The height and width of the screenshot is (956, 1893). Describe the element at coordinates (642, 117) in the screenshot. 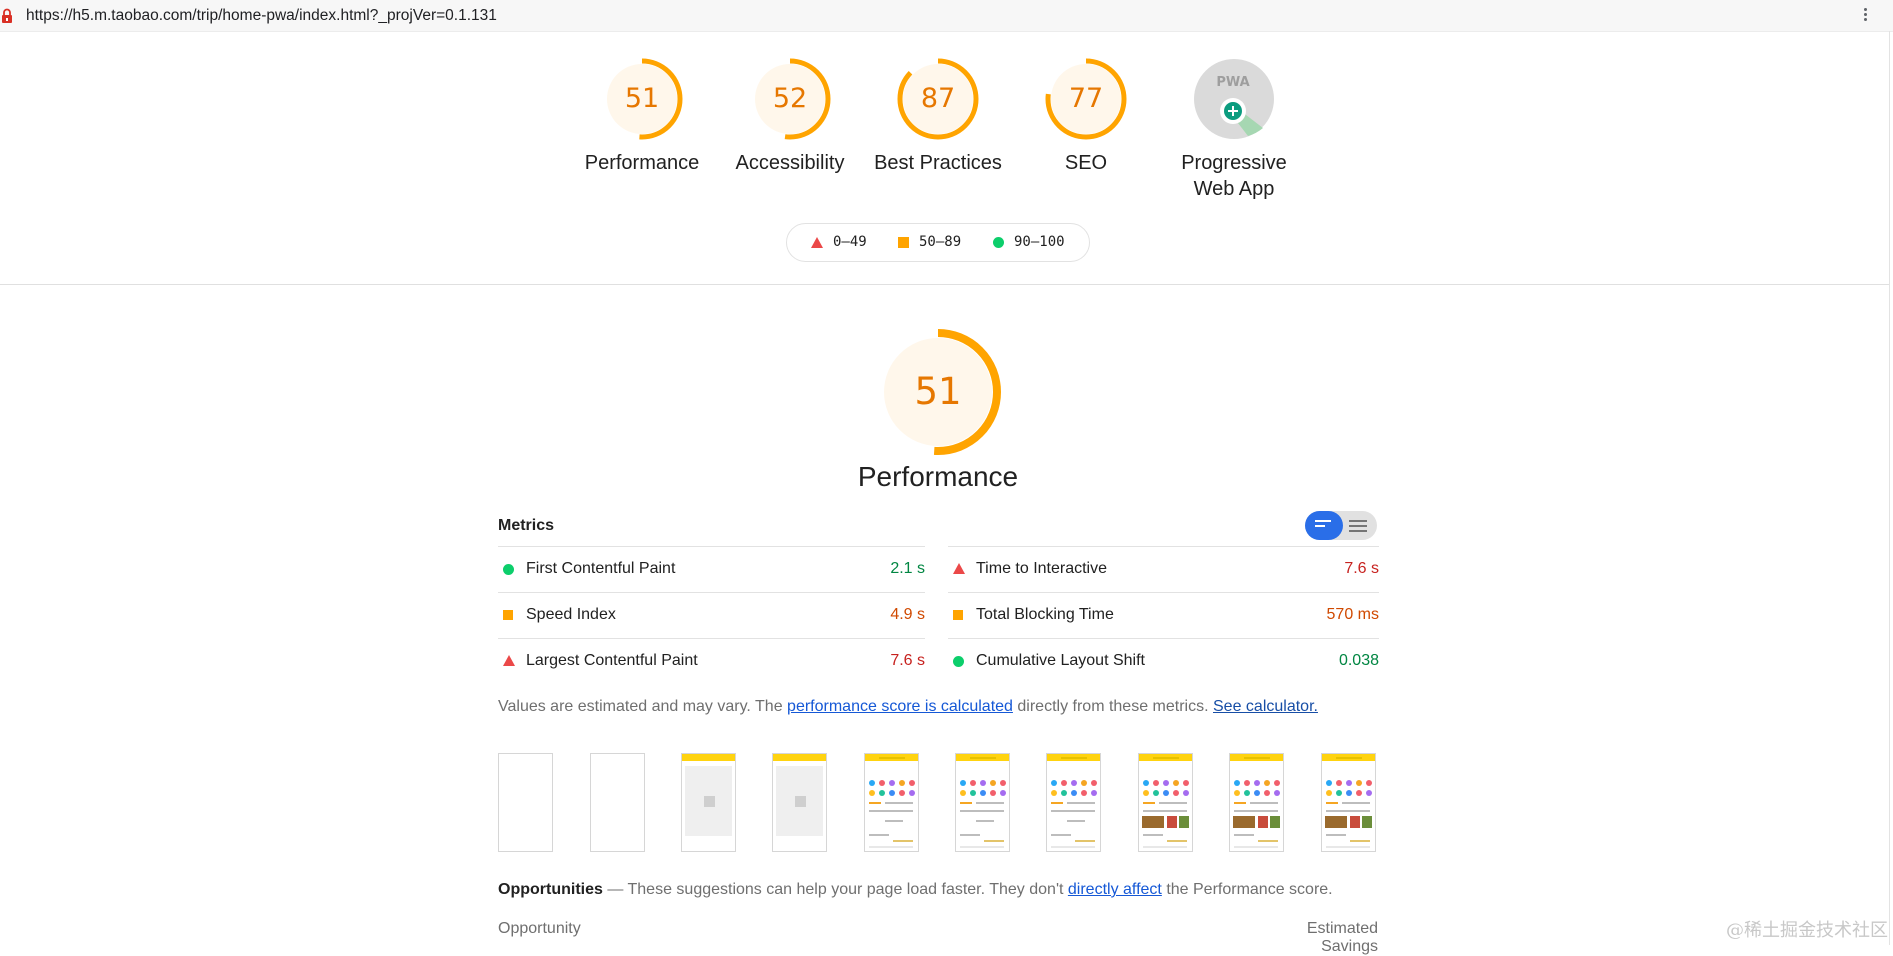

I see `gauge-performance: 51 Performance` at that location.